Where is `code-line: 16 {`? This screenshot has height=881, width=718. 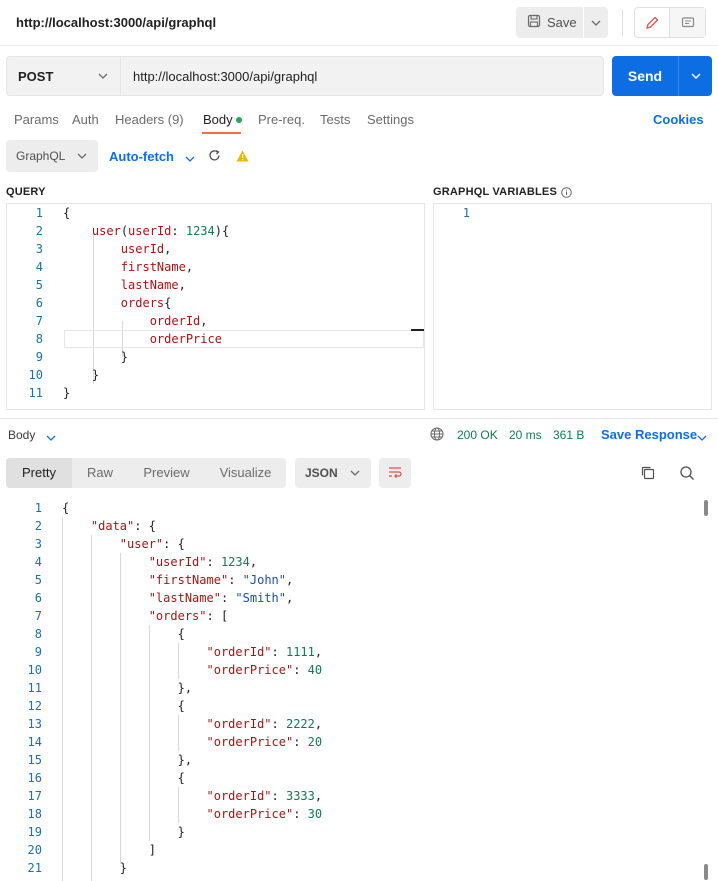
code-line: 16 { is located at coordinates (359, 778).